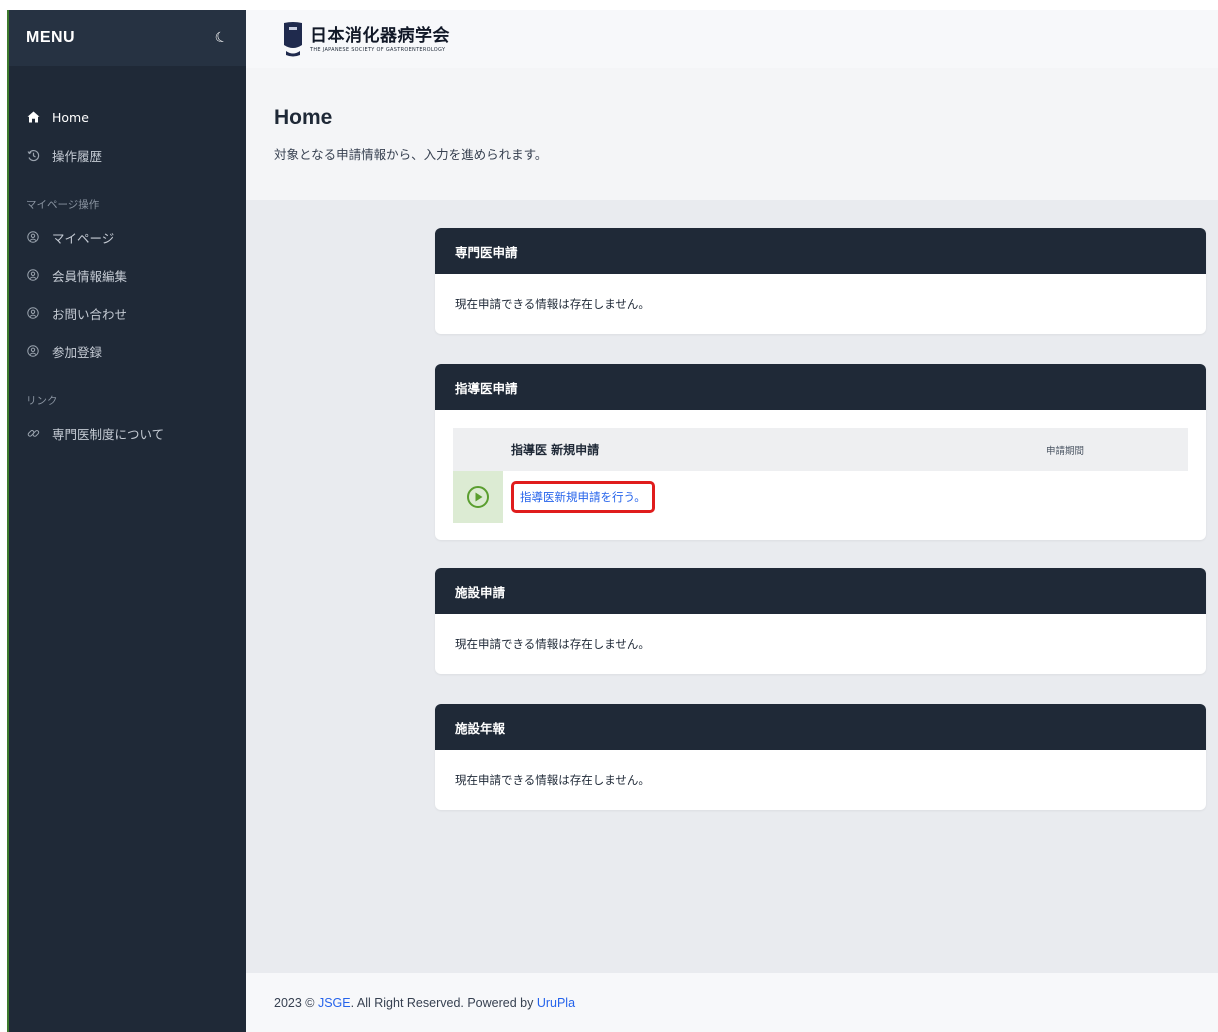 The height and width of the screenshot is (1032, 1218). I want to click on card-title: 指導医申請, so click(820, 387).